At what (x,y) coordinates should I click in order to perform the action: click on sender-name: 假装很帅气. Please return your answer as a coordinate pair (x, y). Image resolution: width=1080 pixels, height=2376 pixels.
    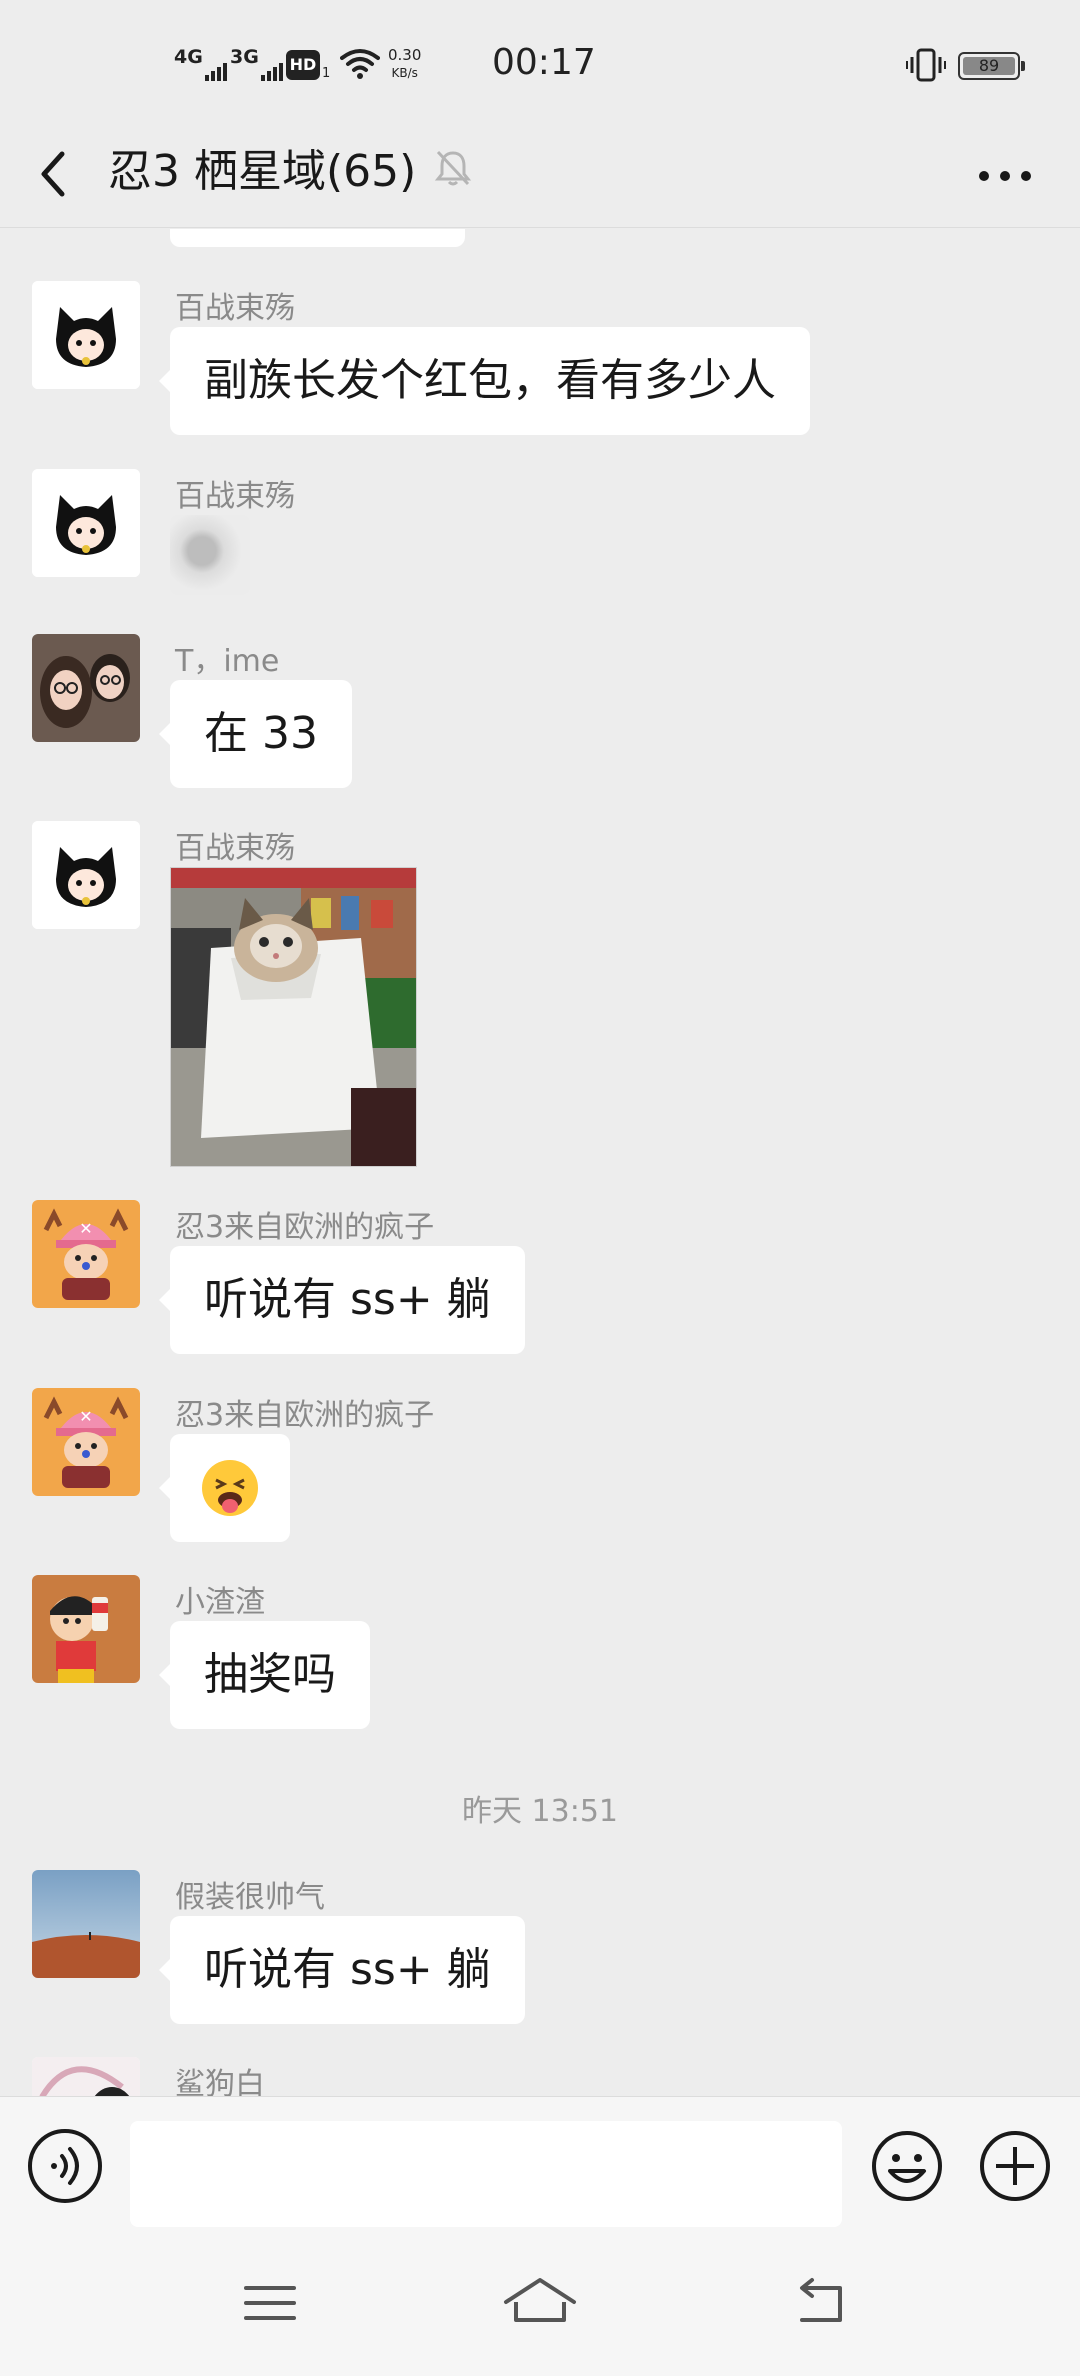
    Looking at the image, I should click on (250, 1897).